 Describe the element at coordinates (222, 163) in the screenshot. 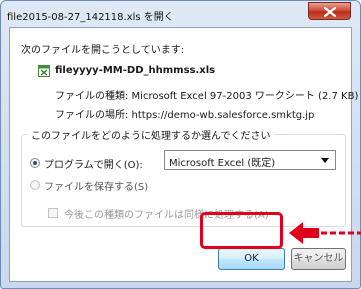

I see `program-select-value: Microsoft Excel (既定)` at that location.